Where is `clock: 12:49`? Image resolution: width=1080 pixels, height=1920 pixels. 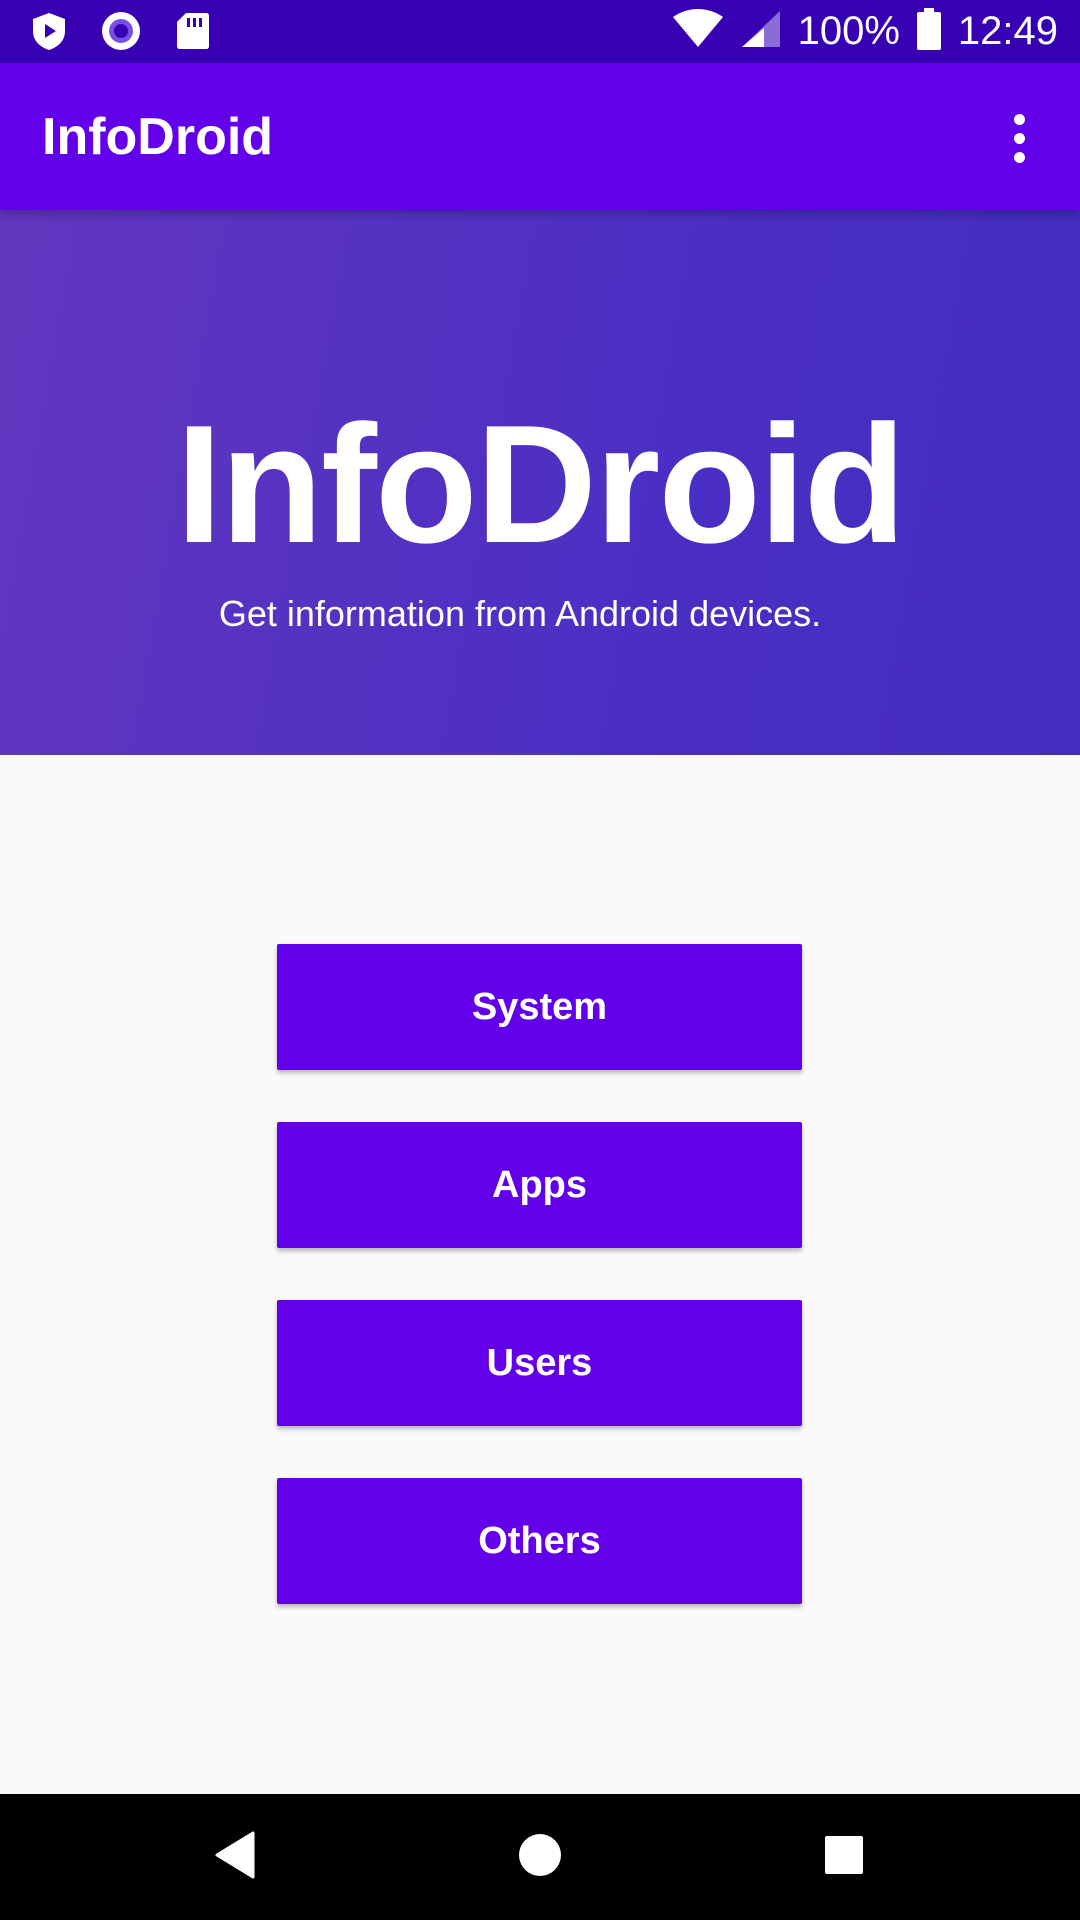 clock: 12:49 is located at coordinates (1007, 31).